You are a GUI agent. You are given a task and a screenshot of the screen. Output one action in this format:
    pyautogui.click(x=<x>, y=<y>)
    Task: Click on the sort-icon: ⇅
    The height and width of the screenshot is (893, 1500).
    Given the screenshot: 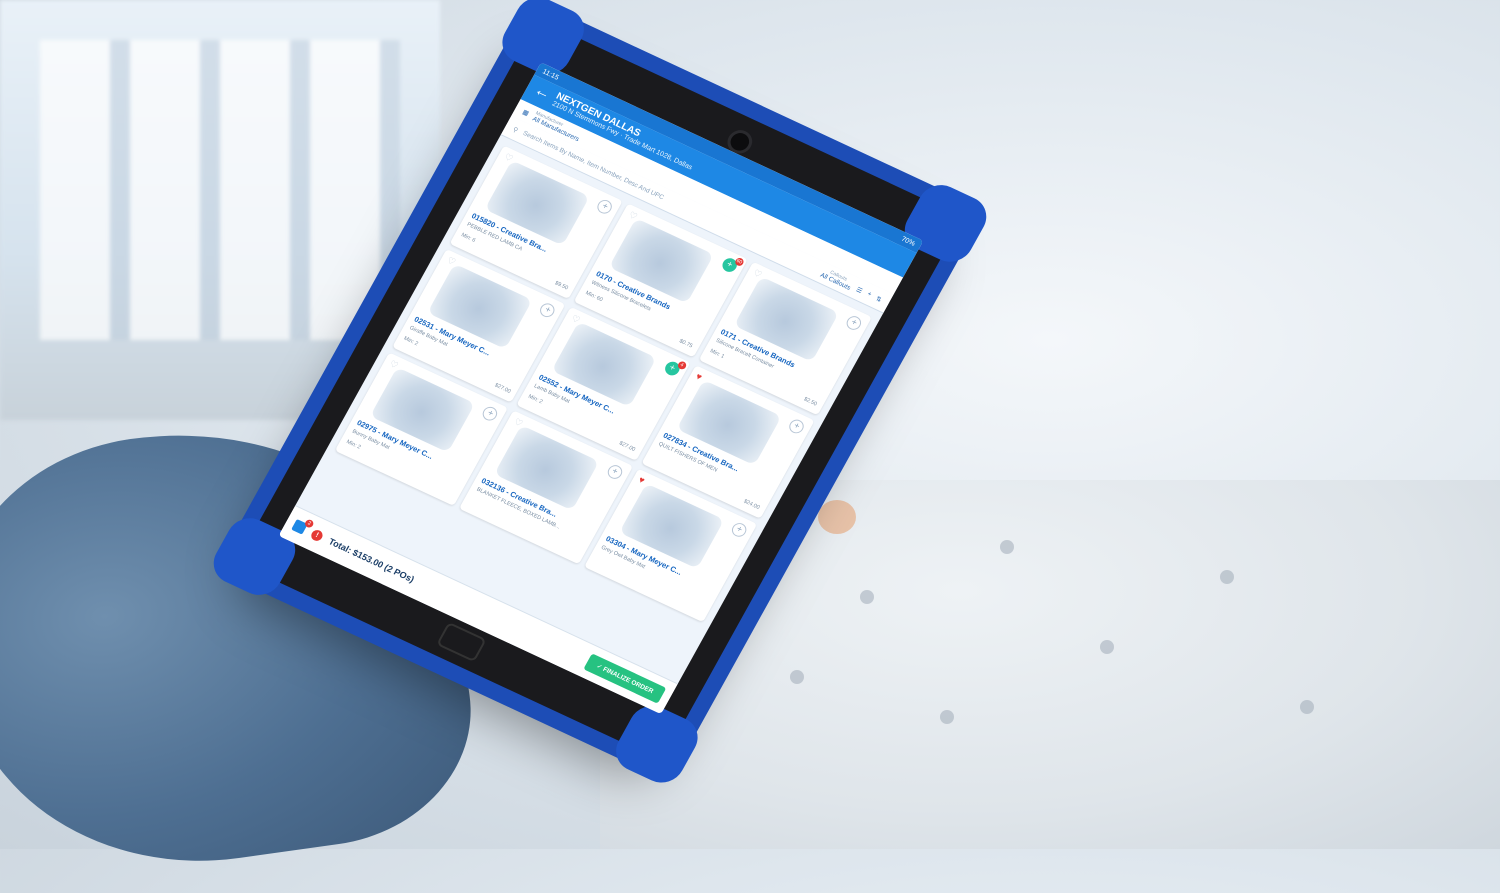 What is the action you would take?
    pyautogui.click(x=879, y=298)
    